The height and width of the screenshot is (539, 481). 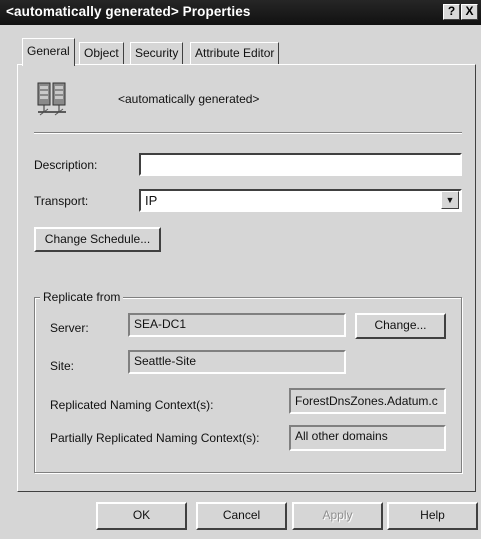 I want to click on help-button: Help, so click(x=432, y=516).